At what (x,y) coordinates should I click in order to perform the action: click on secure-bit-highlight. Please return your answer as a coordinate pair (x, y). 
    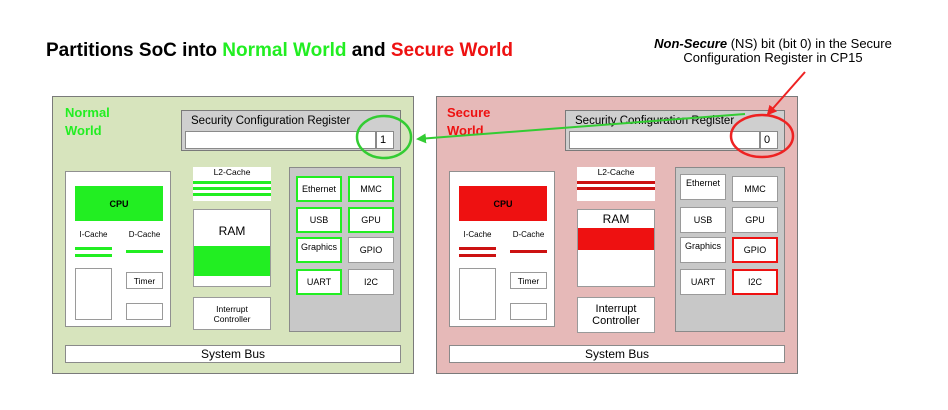
    Looking at the image, I should click on (762, 136).